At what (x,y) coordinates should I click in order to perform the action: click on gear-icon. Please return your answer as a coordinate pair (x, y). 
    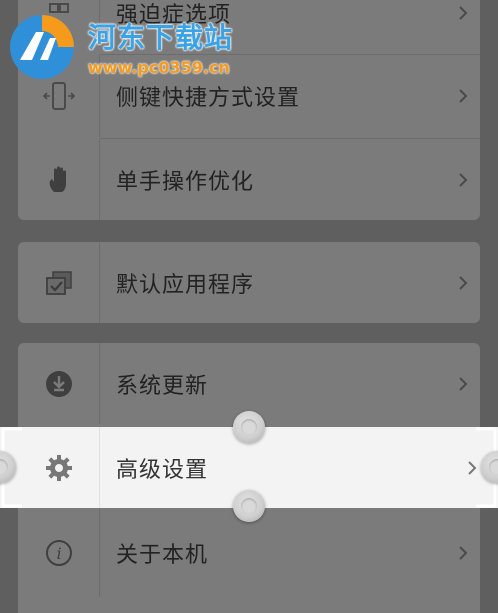
    Looking at the image, I should click on (59, 467).